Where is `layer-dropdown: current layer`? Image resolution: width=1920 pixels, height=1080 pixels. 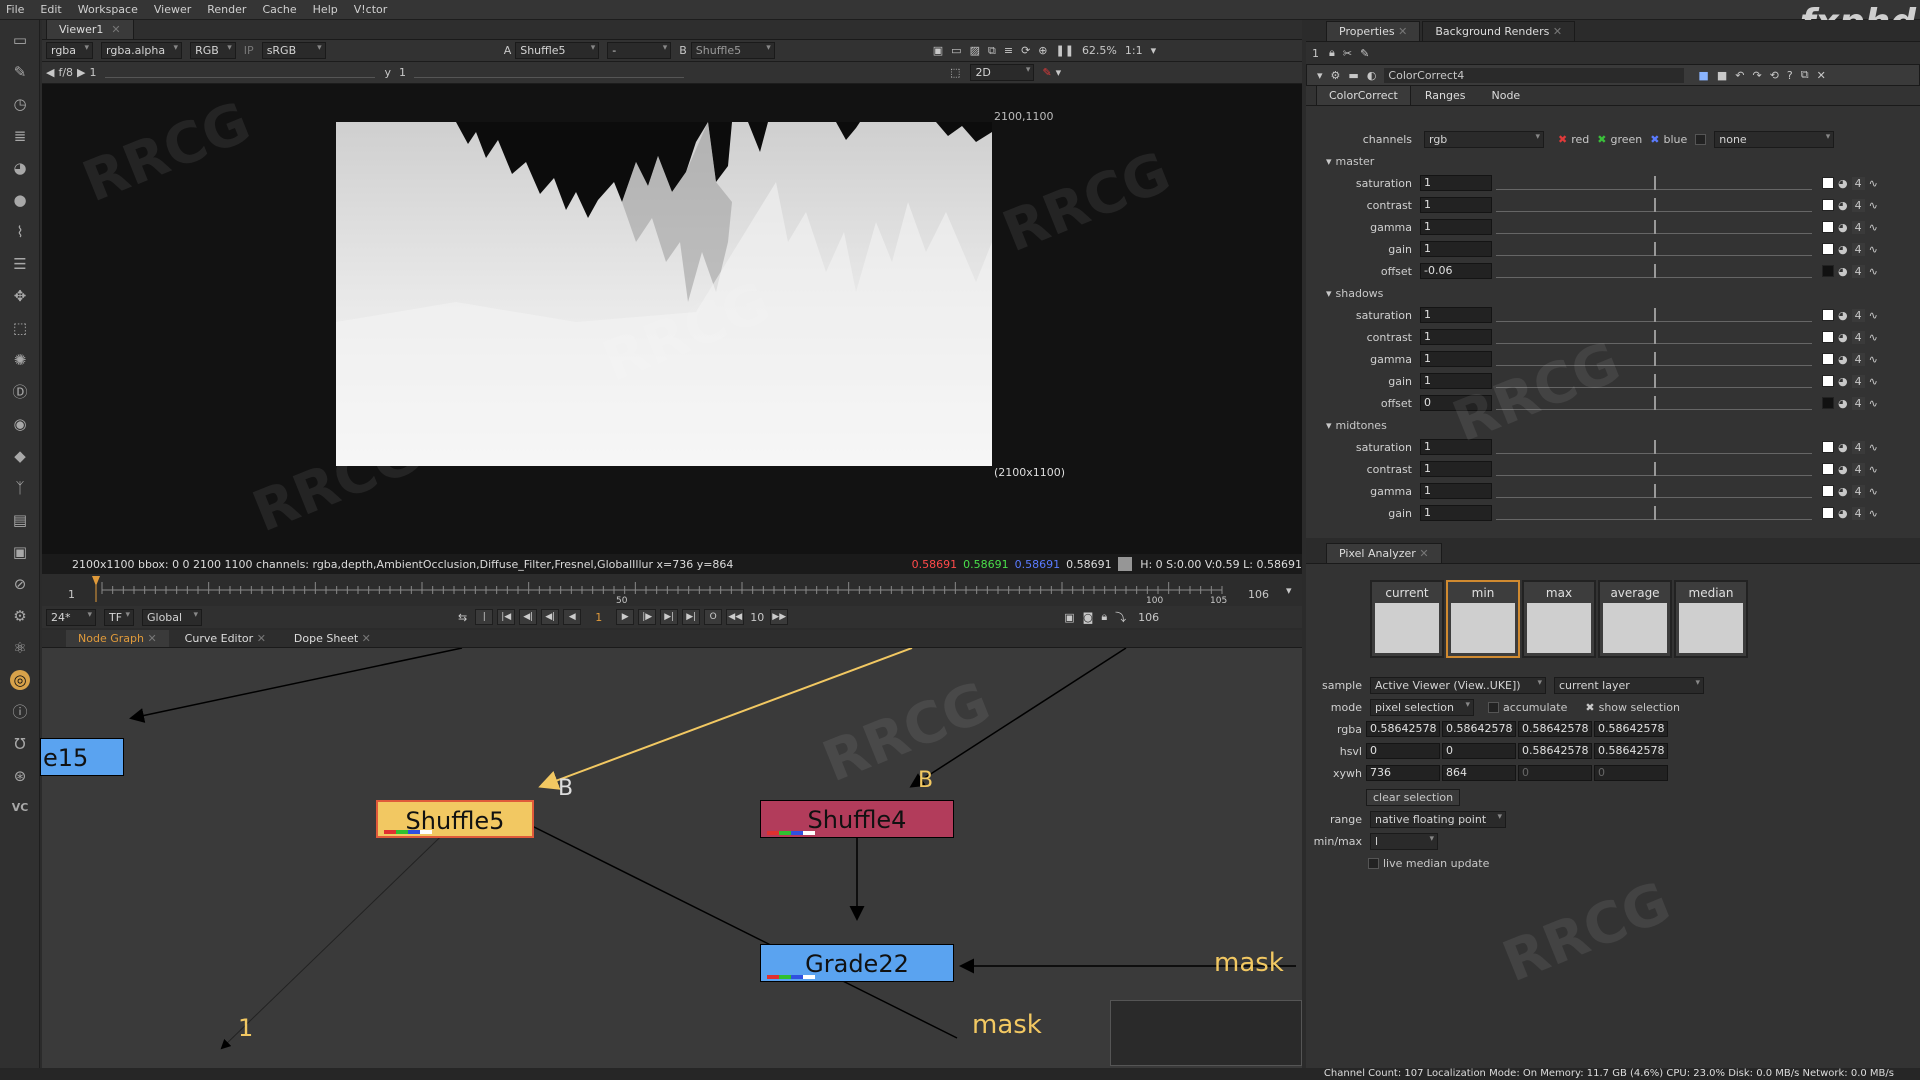 layer-dropdown: current layer is located at coordinates (1629, 685).